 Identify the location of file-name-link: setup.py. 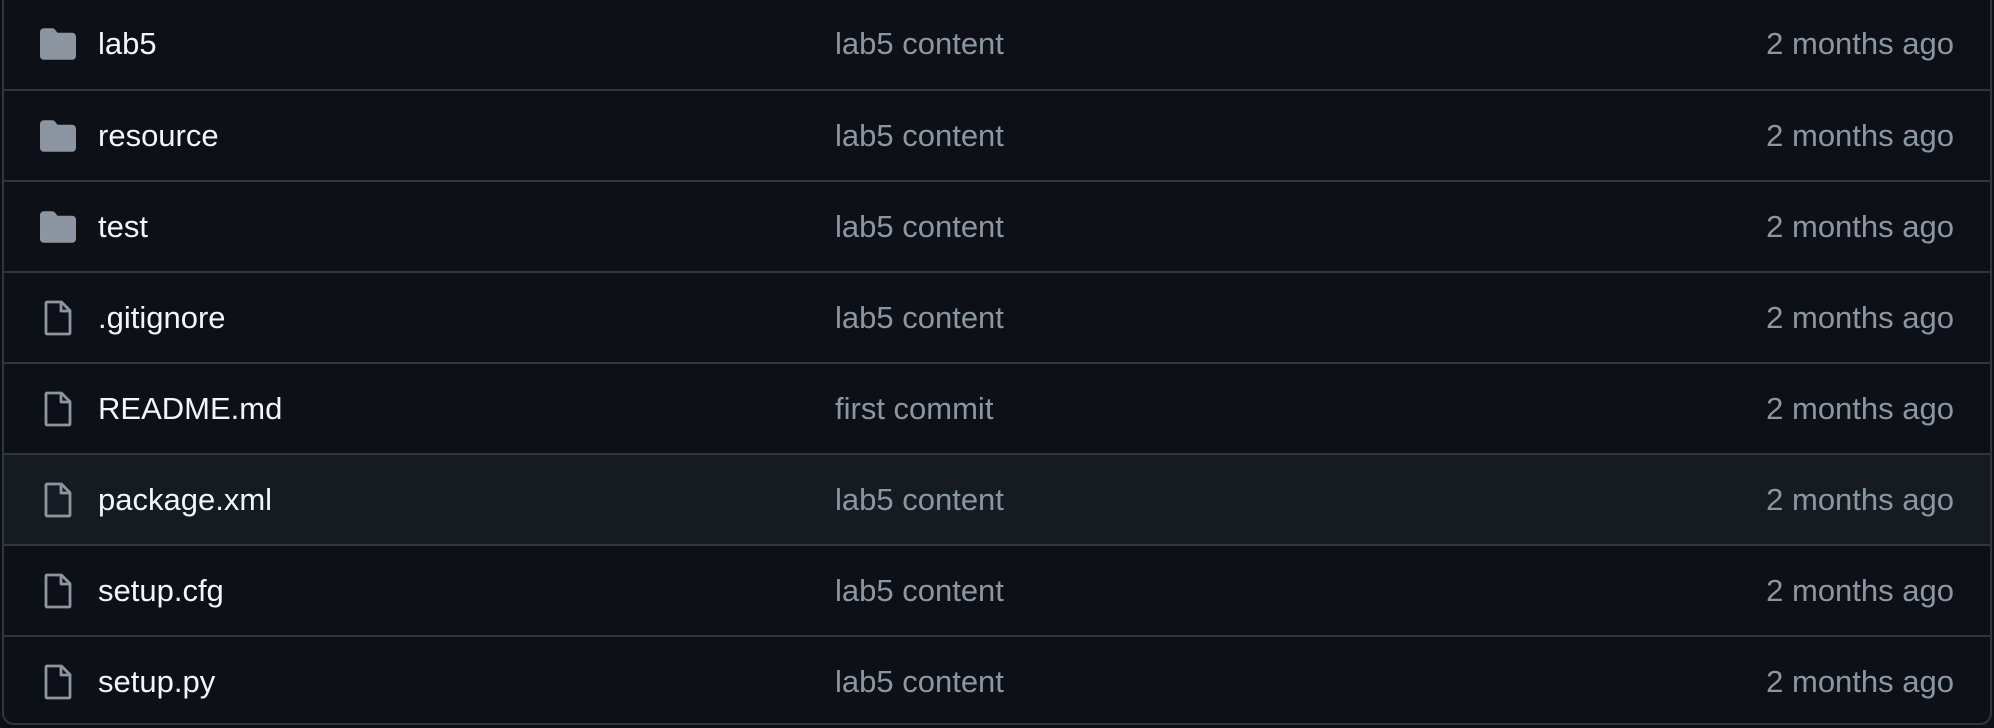
(156, 682).